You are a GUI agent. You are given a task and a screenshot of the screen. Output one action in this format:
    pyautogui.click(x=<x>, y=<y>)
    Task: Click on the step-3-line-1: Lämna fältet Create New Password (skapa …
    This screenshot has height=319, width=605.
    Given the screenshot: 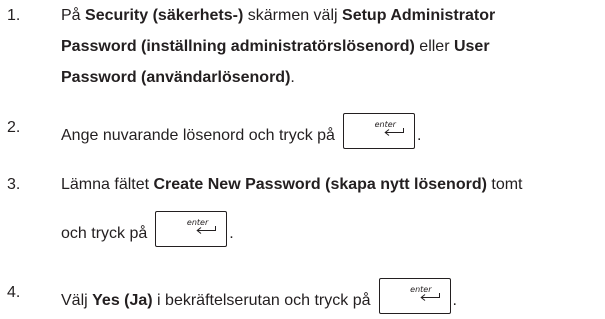 What is the action you would take?
    pyautogui.click(x=292, y=184)
    